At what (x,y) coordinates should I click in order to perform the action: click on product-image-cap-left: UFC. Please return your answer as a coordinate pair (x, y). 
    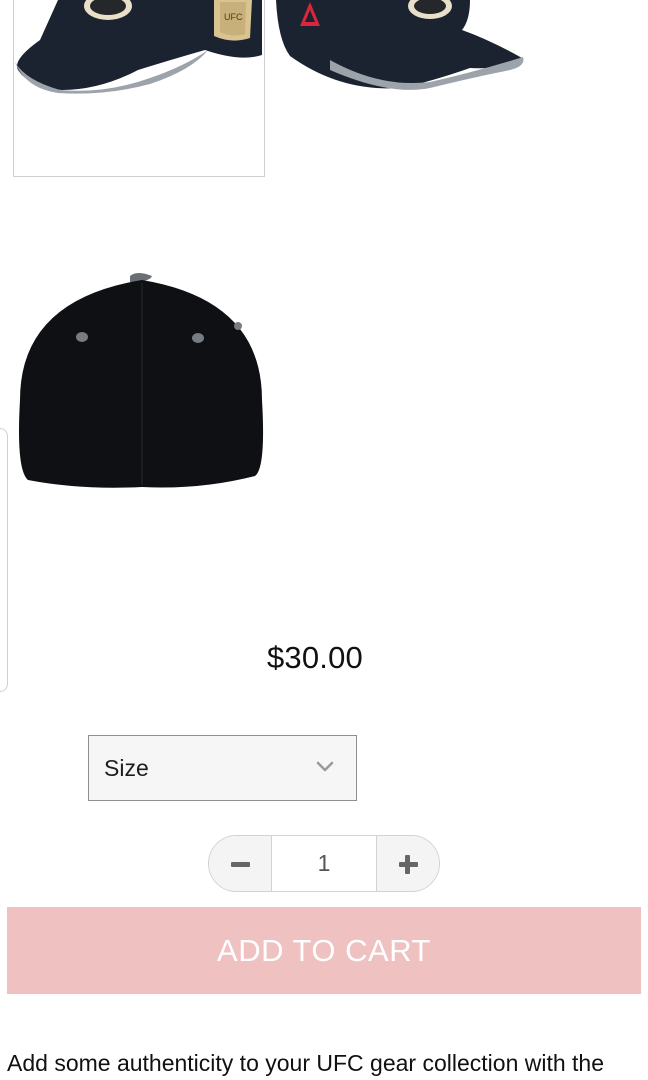
    Looking at the image, I should click on (138, 47).